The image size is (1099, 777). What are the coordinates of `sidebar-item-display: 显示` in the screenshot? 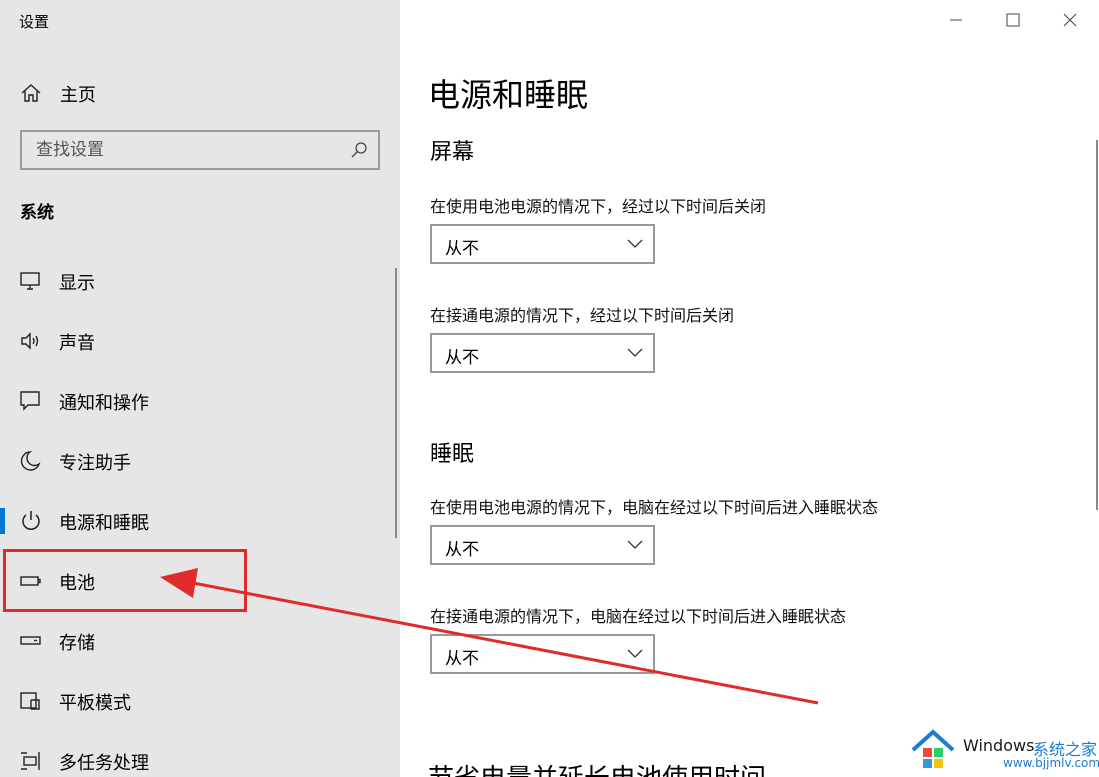 It's located at (200, 280).